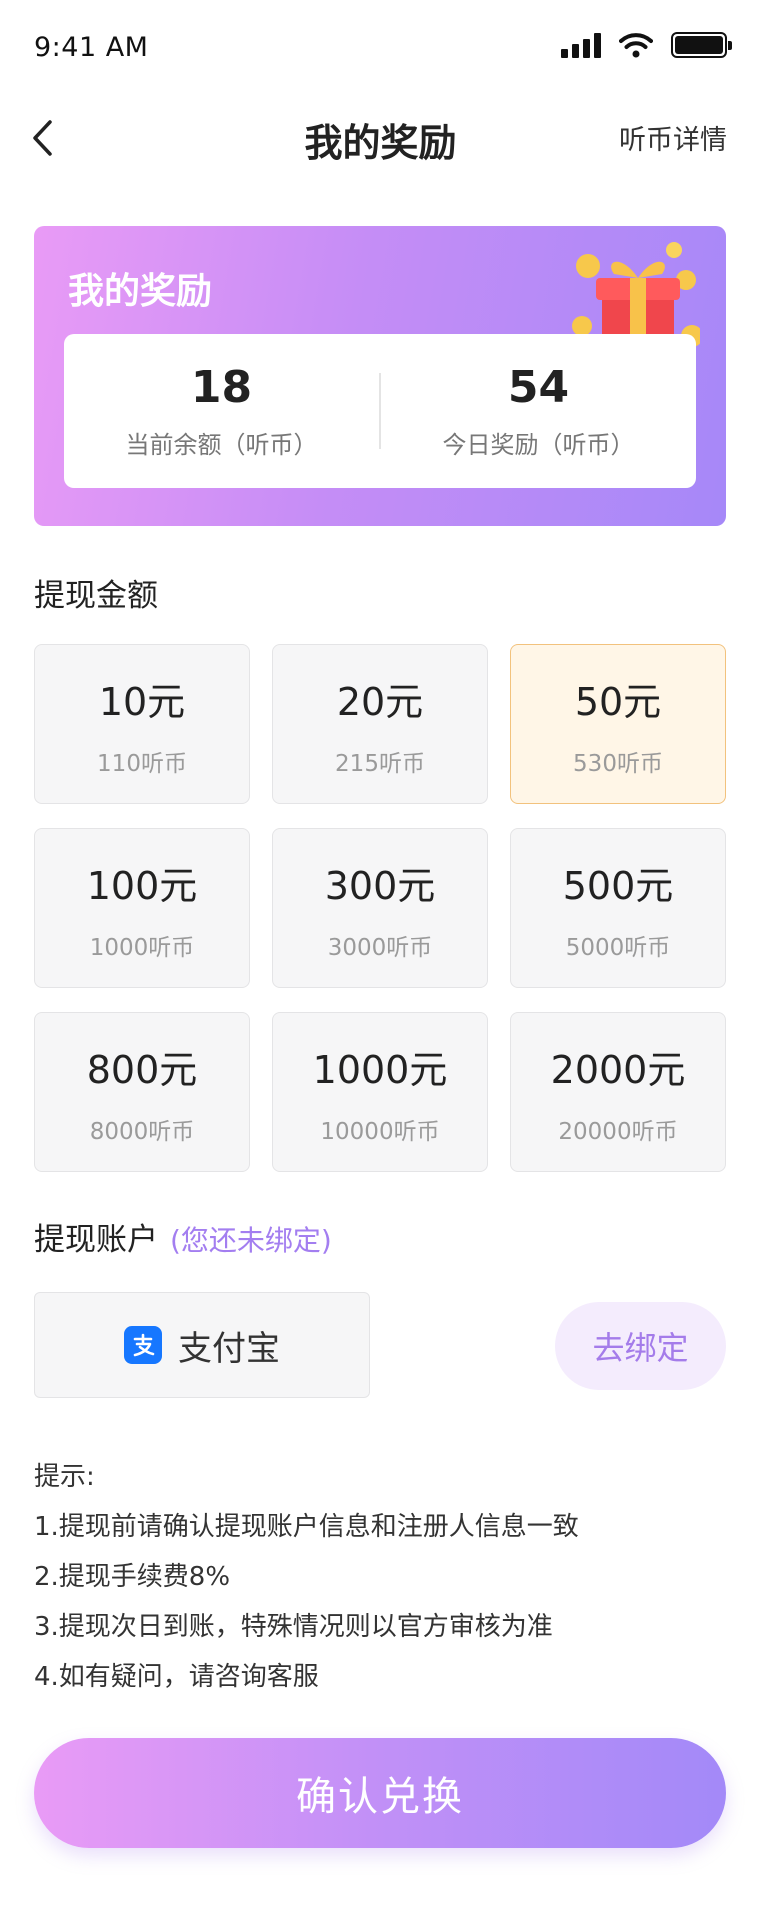  What do you see at coordinates (293, 1627) in the screenshot?
I see `tip-line: 3.提现次日到账，特殊情况则以官方审核为准` at bounding box center [293, 1627].